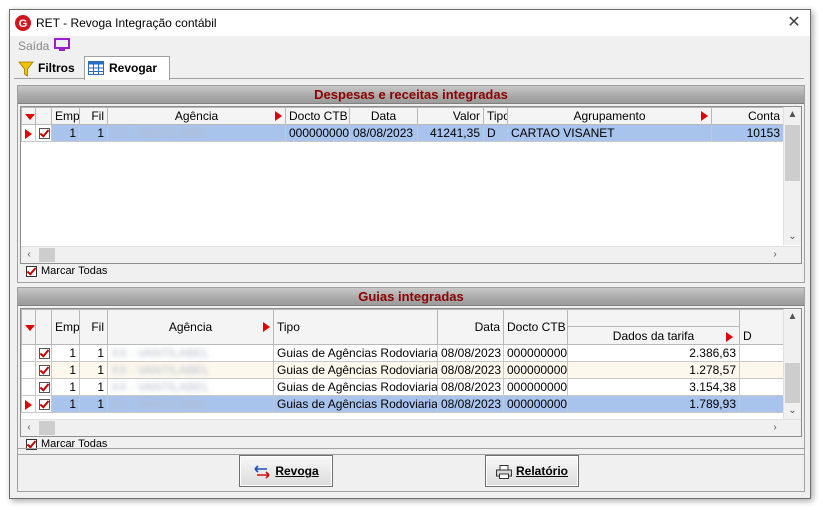 The height and width of the screenshot is (510, 823). What do you see at coordinates (66, 271) in the screenshot?
I see `despesas-marcar-todas: Marcar Todas` at bounding box center [66, 271].